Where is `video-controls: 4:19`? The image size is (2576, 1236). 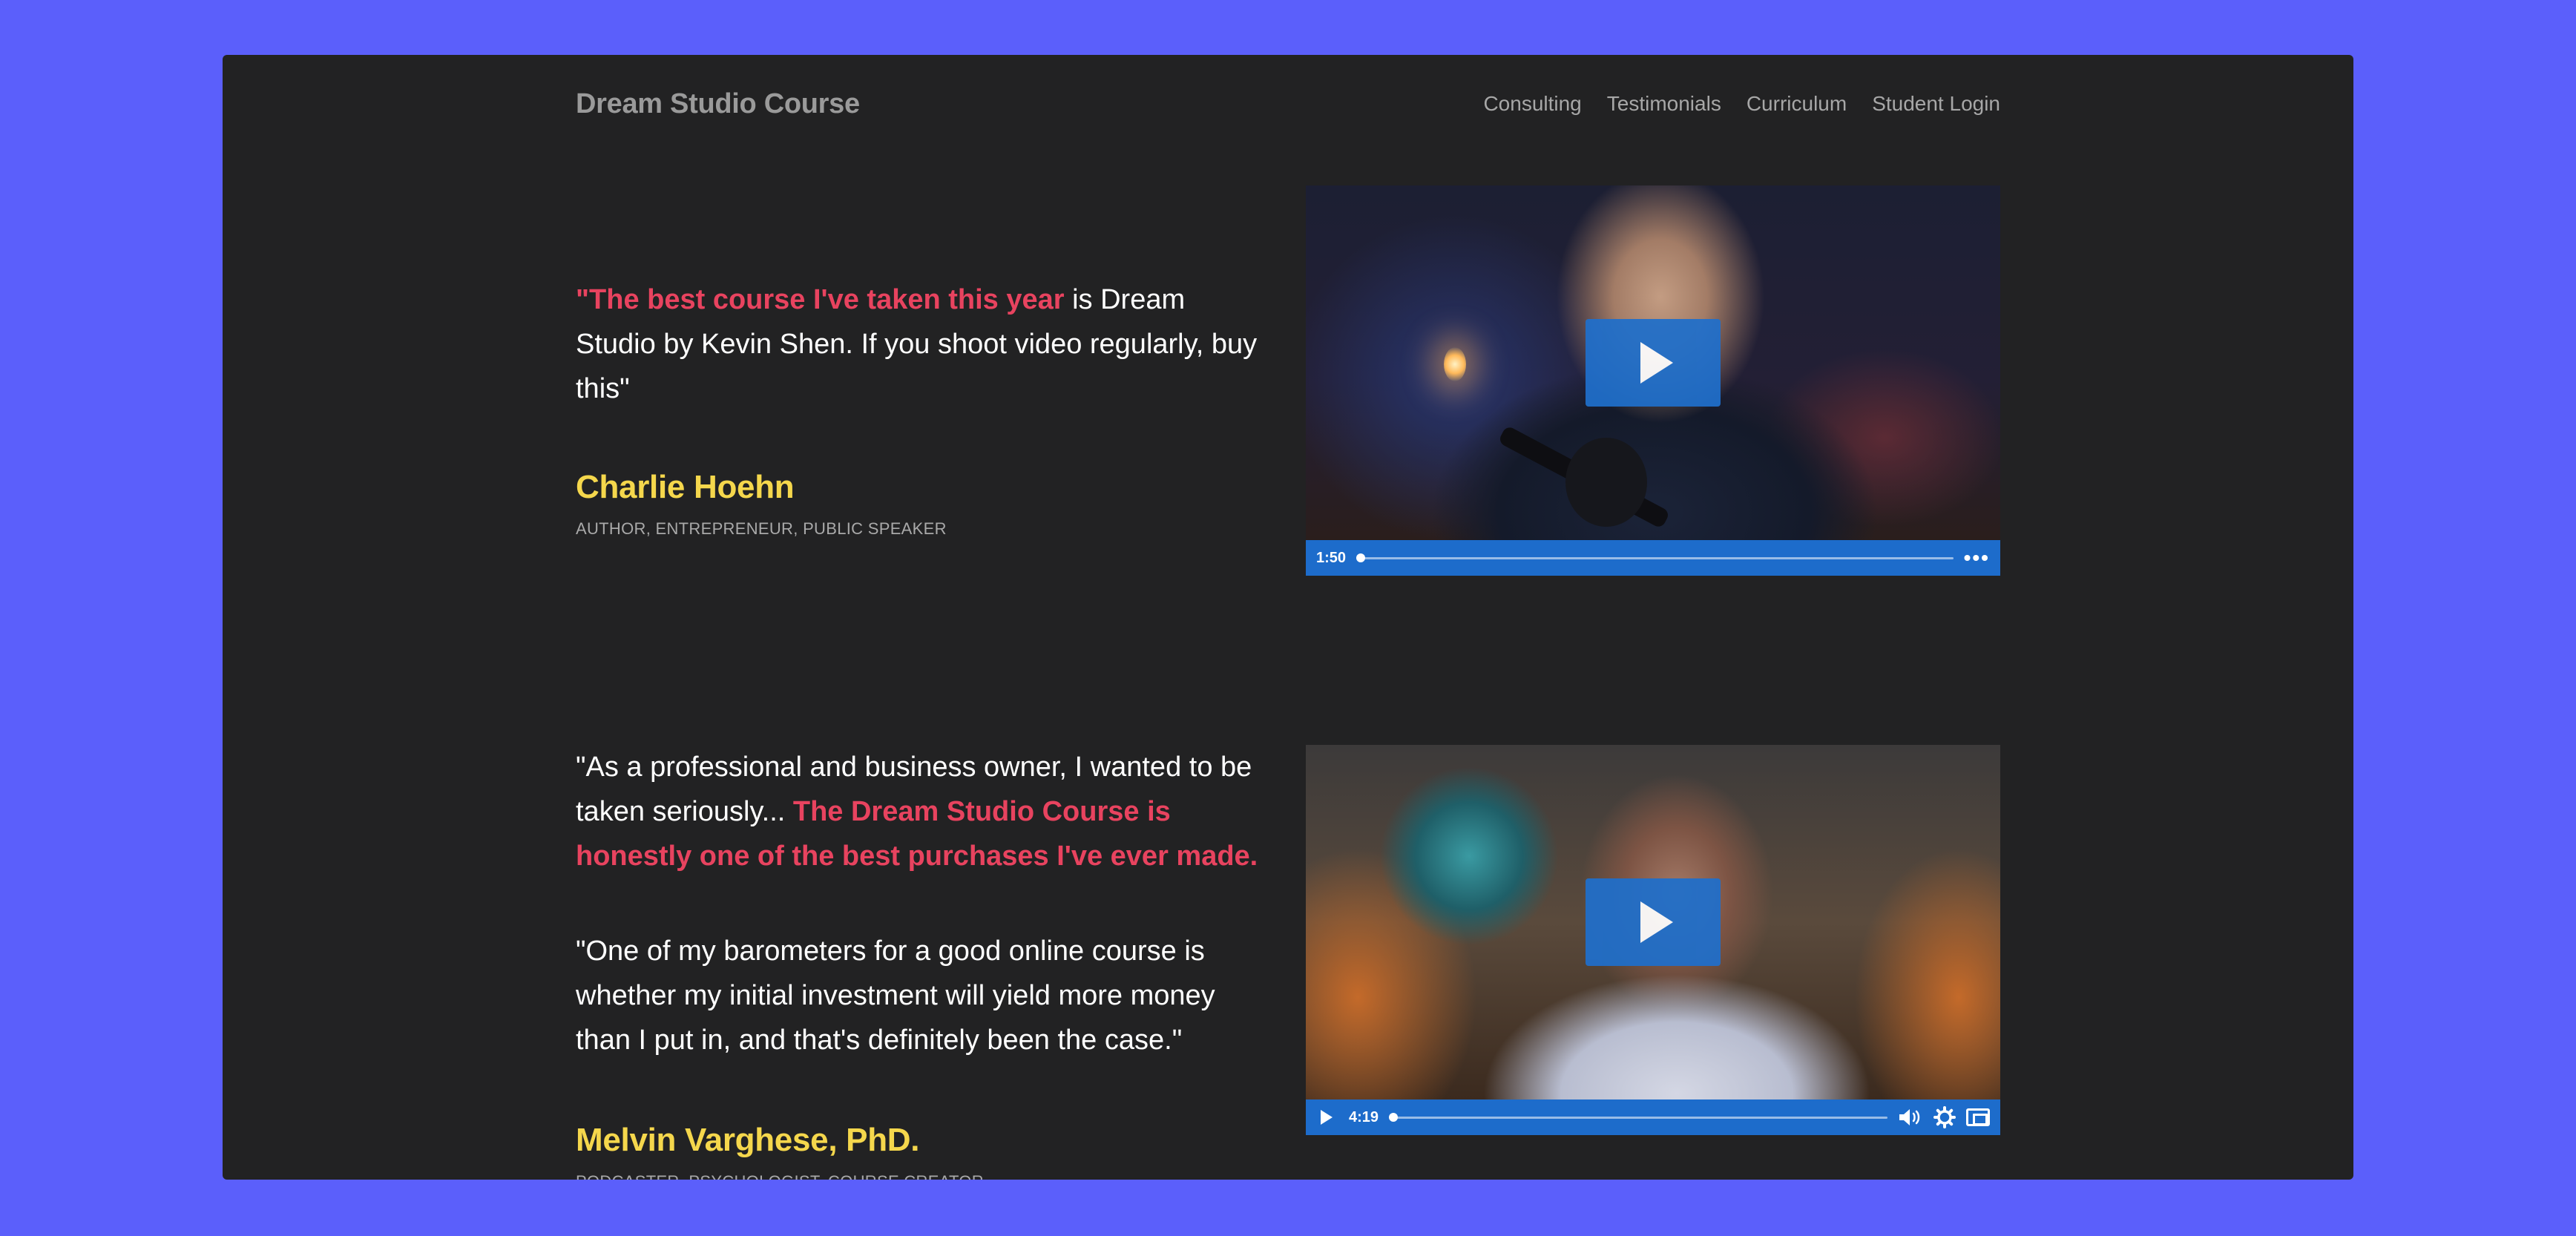 video-controls: 4:19 is located at coordinates (1653, 1117).